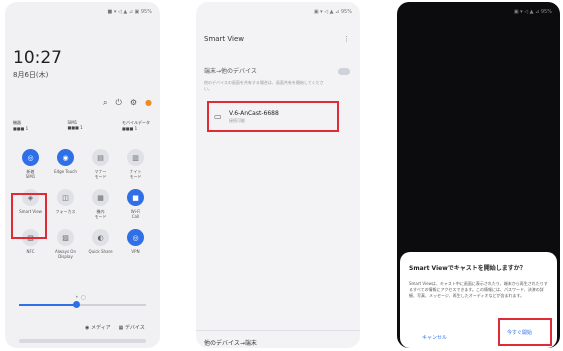 This screenshot has width=563, height=351. I want to click on divider, so click(278, 330).